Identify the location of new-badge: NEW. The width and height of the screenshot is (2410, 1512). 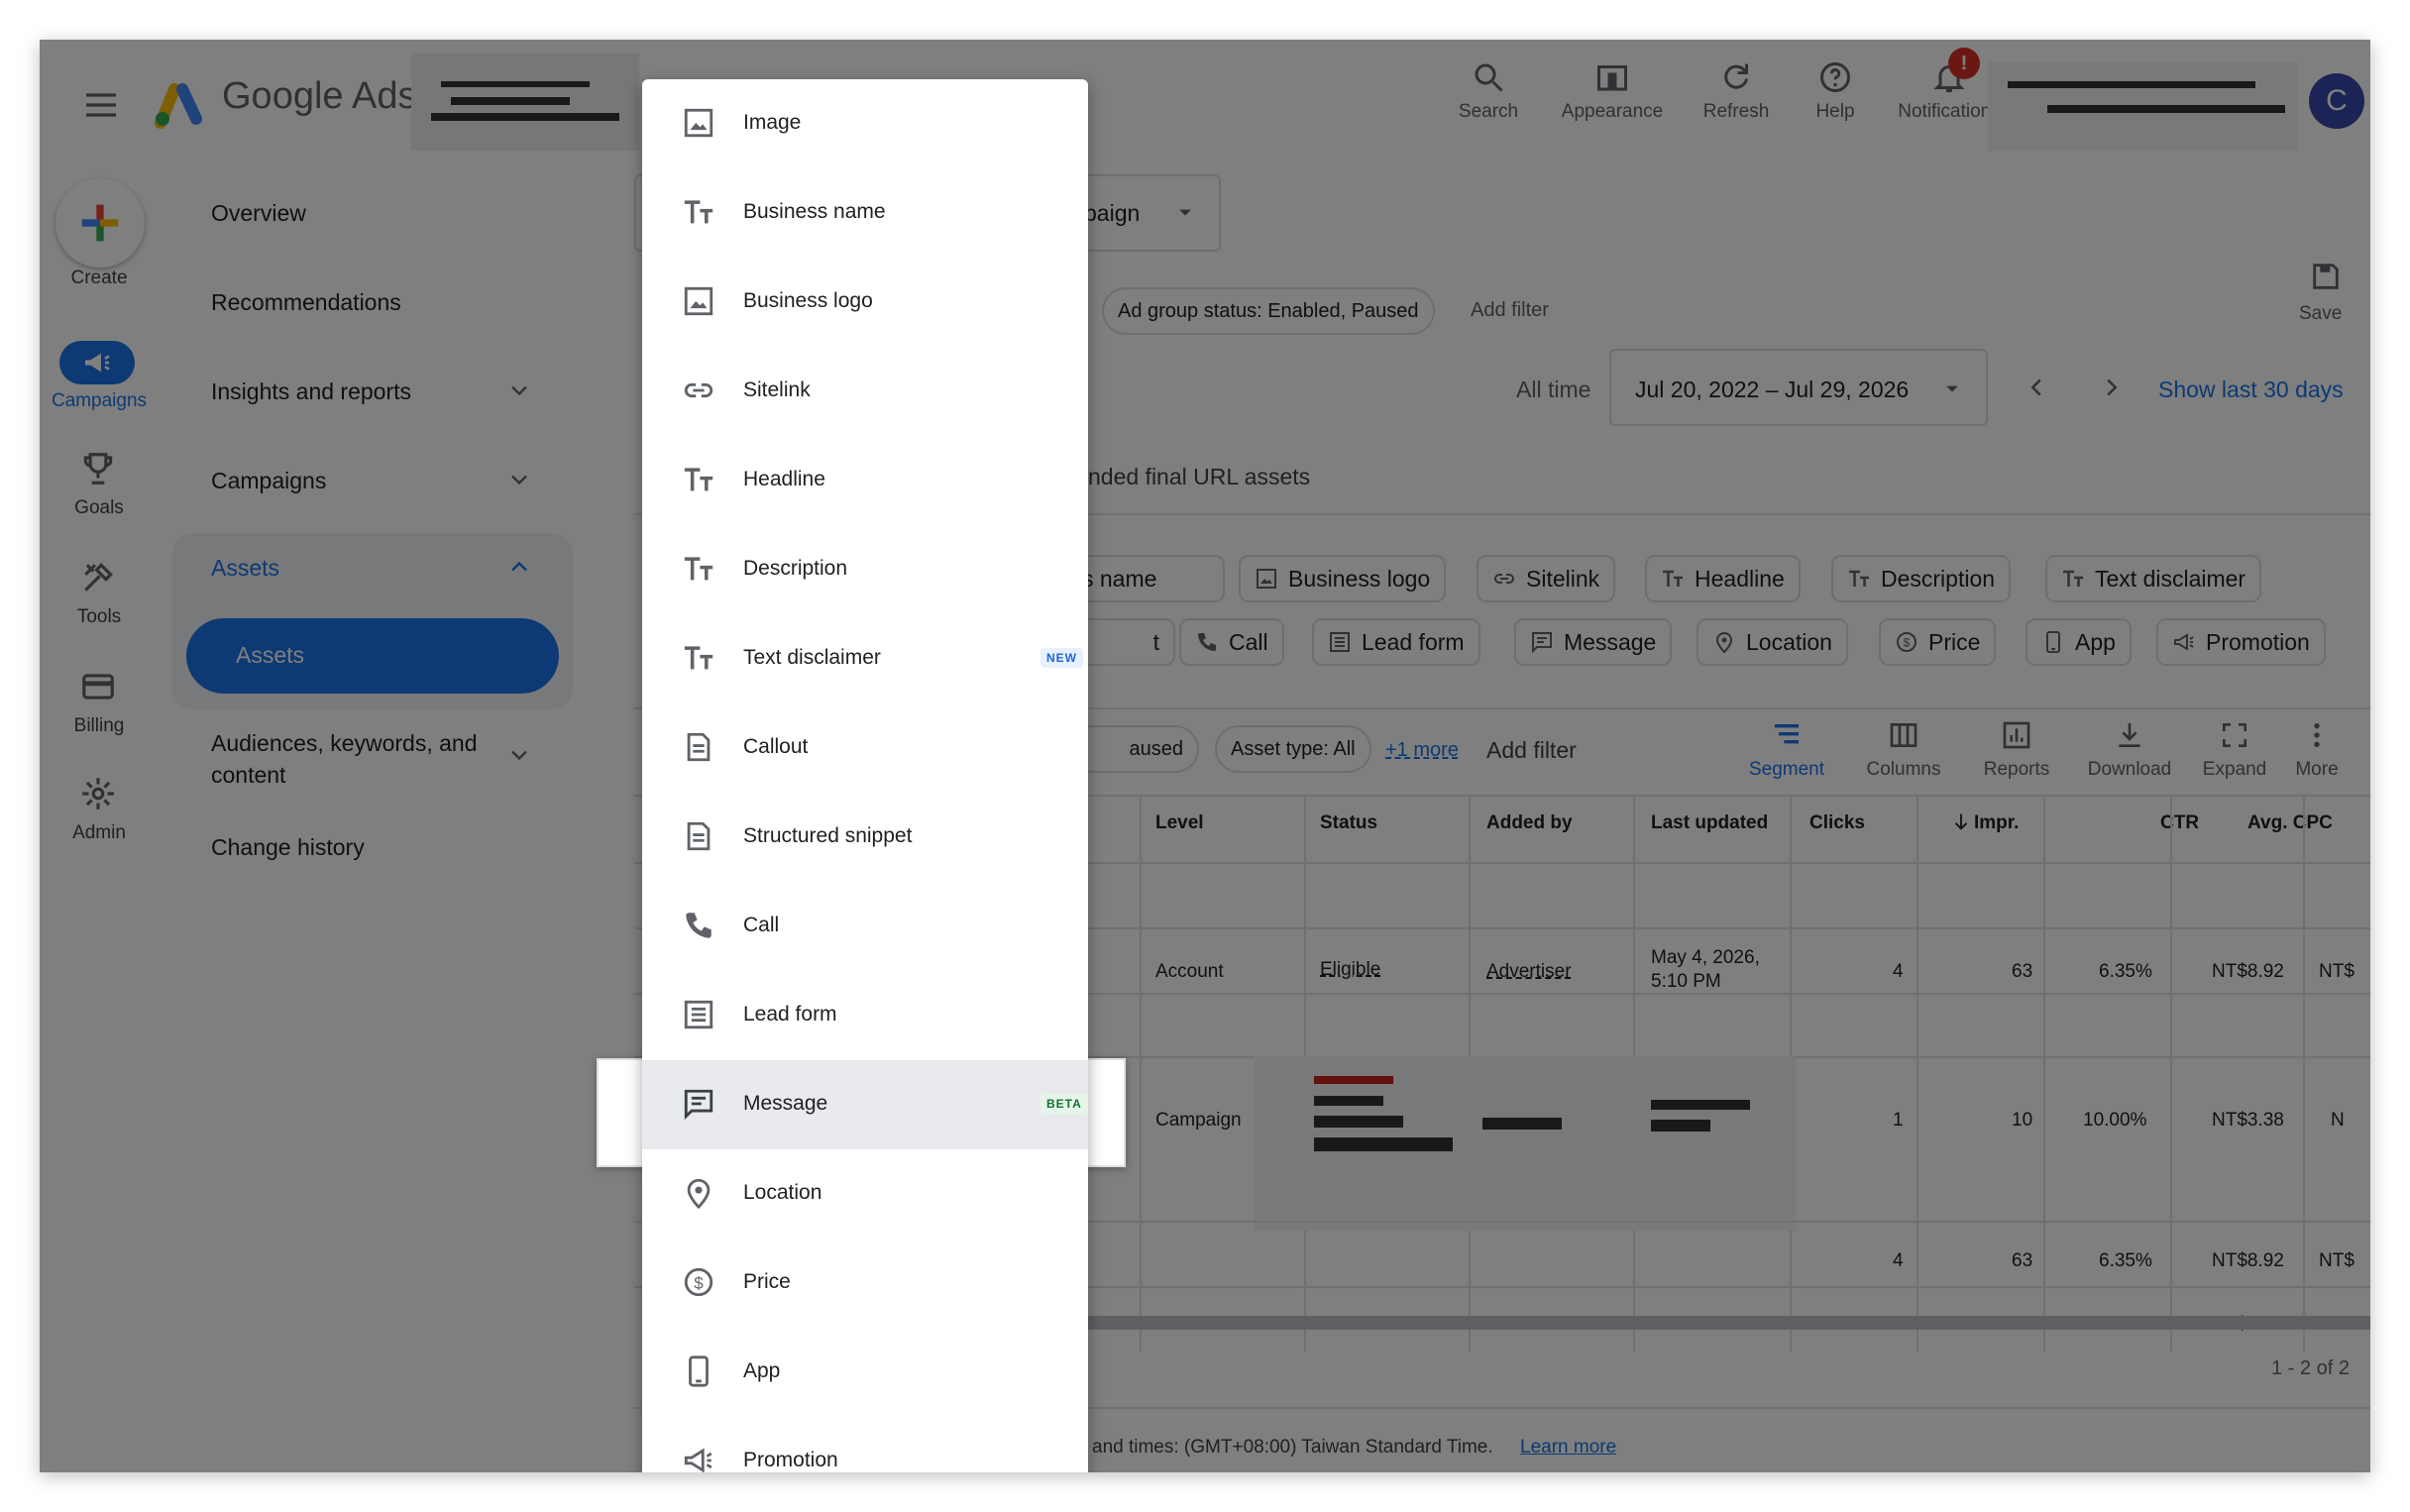
(1062, 658).